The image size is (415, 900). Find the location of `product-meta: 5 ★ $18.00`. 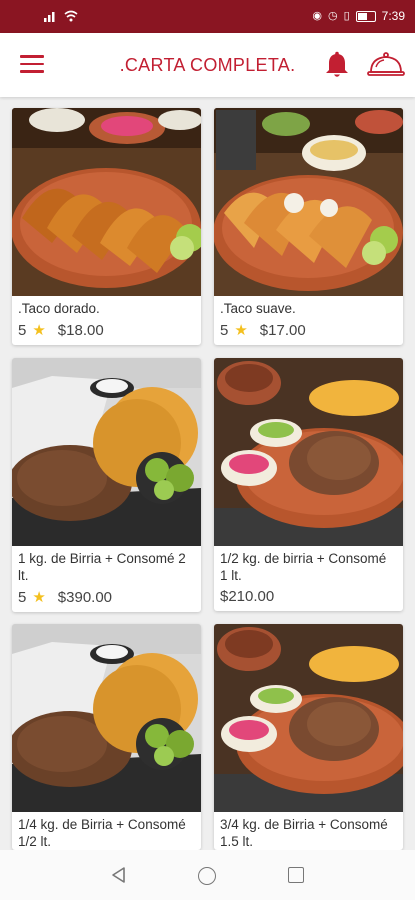

product-meta: 5 ★ $18.00 is located at coordinates (106, 331).